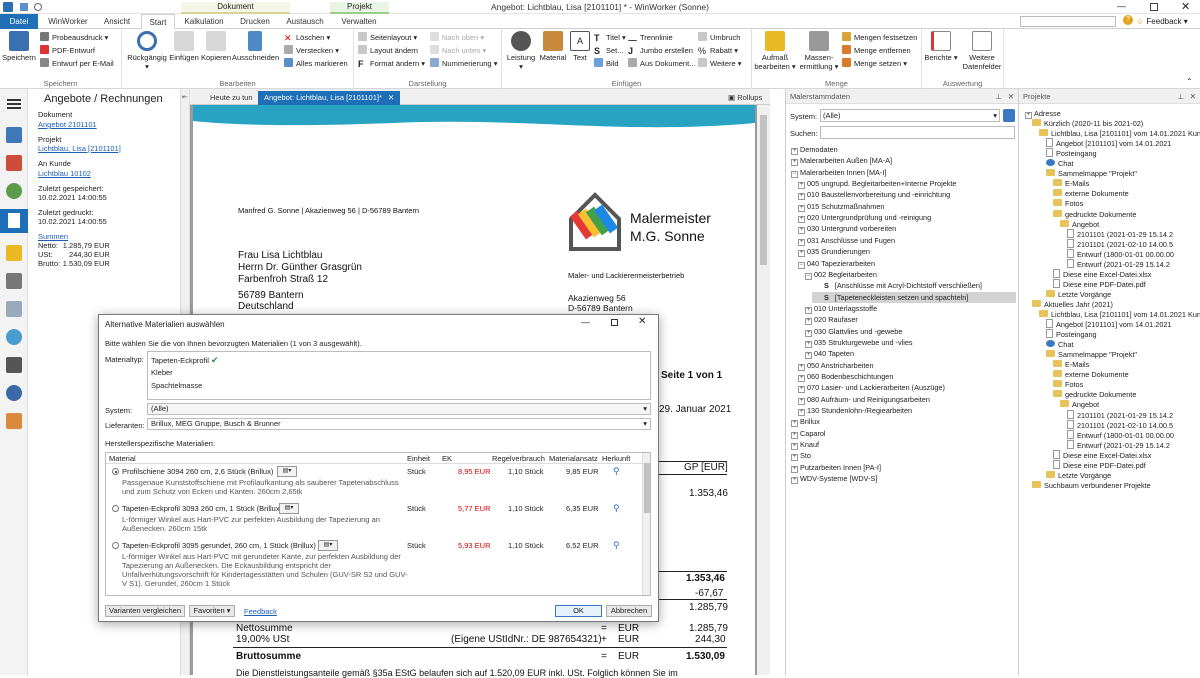 The width and height of the screenshot is (1200, 678). What do you see at coordinates (610, 37) in the screenshot?
I see `titel-button: T Titel ▾` at bounding box center [610, 37].